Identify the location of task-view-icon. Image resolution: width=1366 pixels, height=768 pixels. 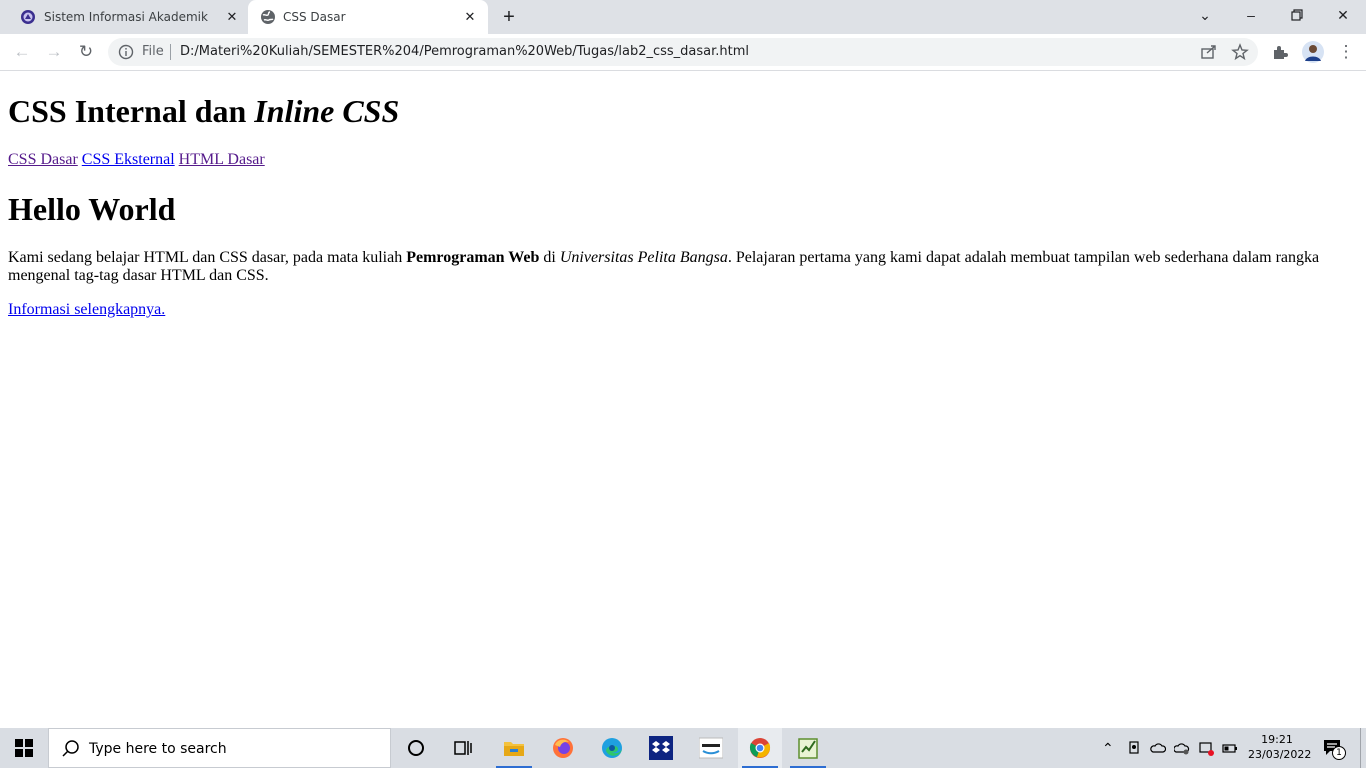
(463, 748).